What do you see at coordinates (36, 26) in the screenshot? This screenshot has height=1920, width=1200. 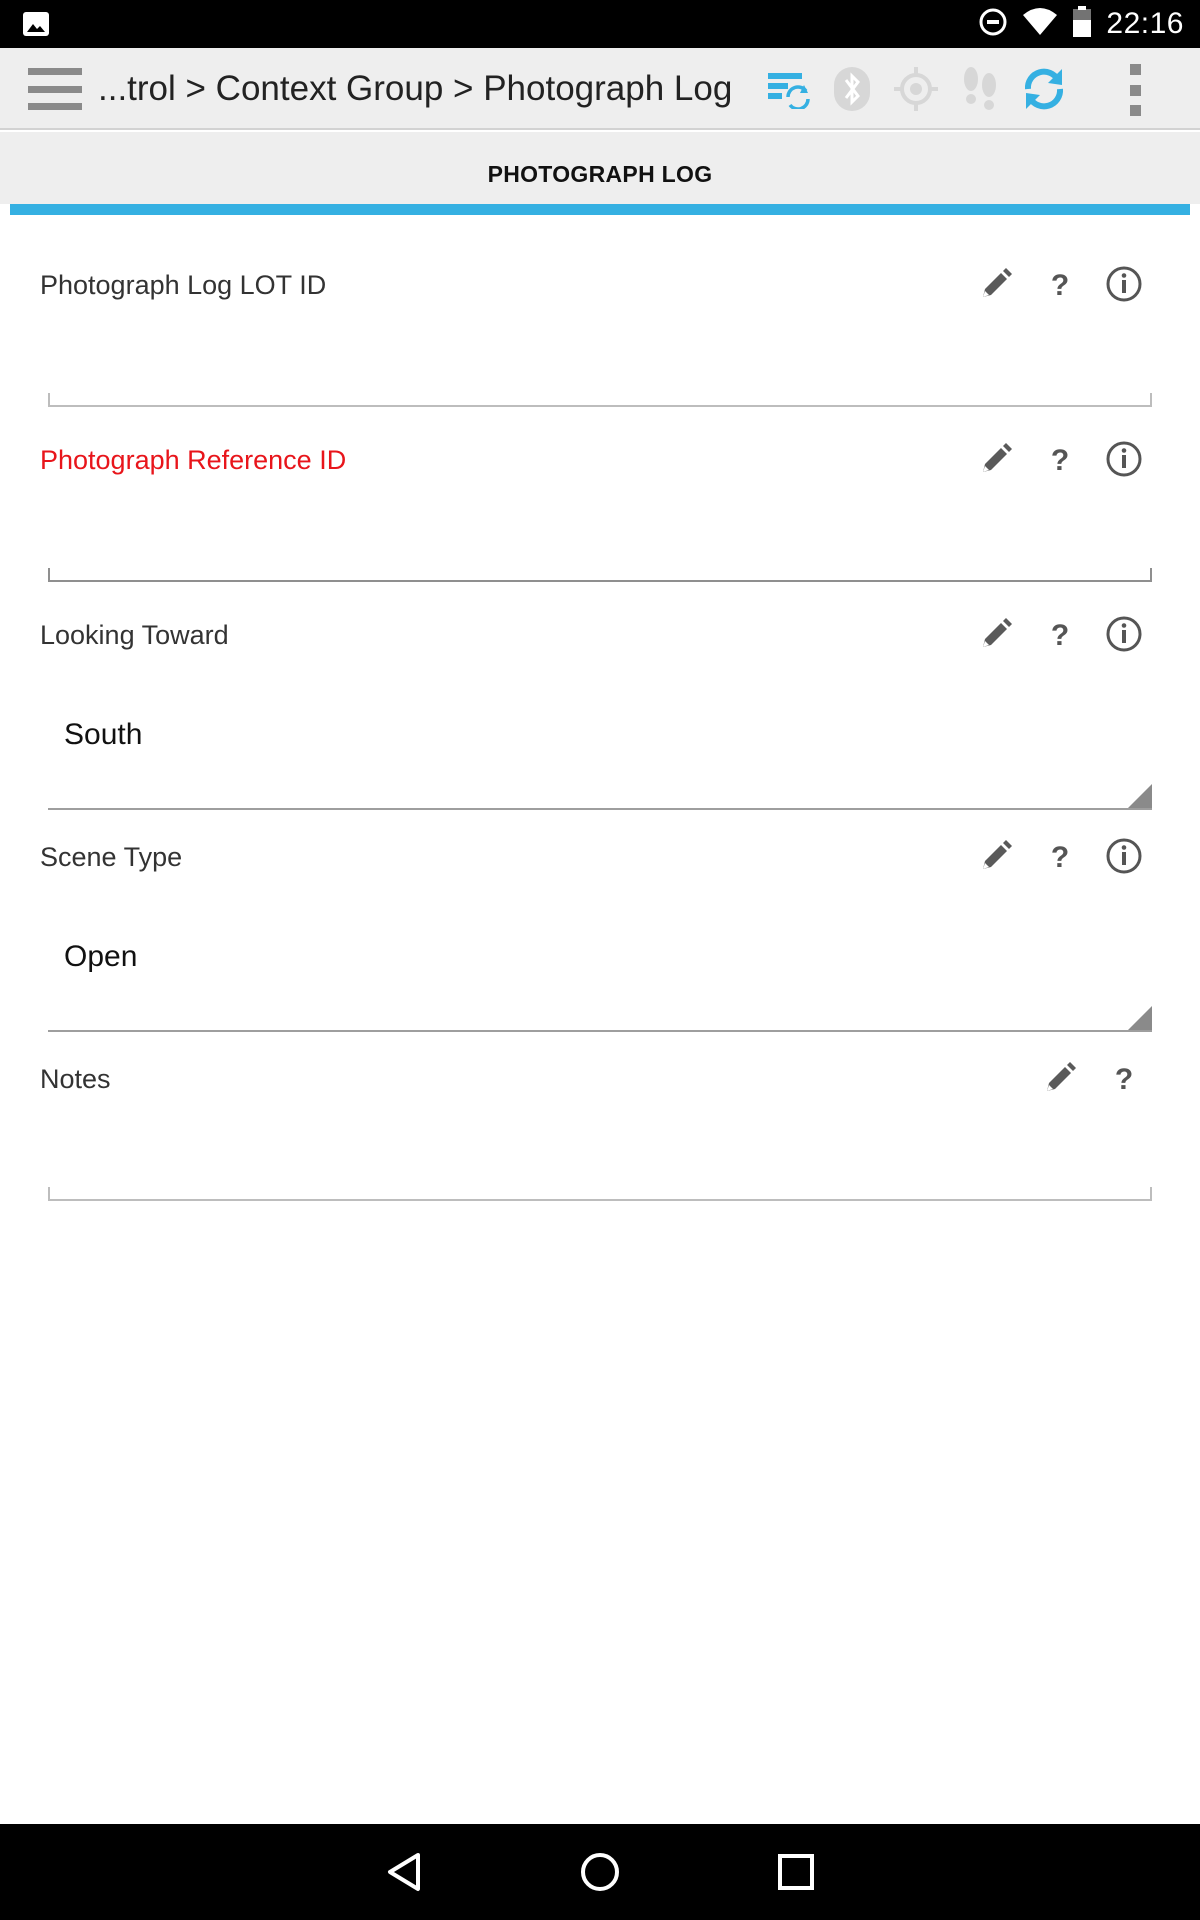 I see `image-notification-icon` at bounding box center [36, 26].